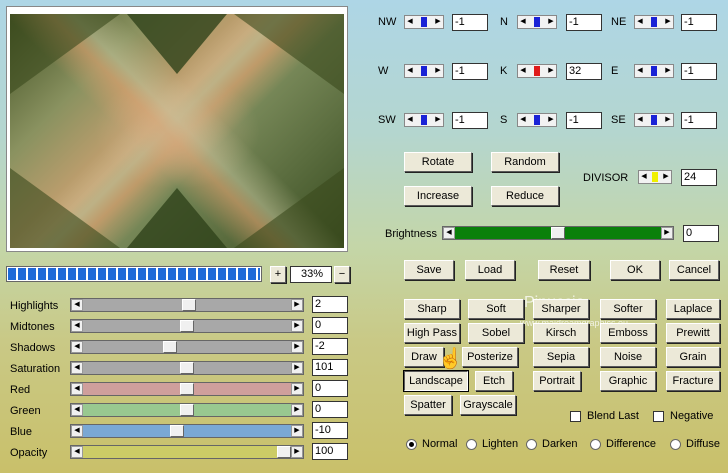  I want to click on save-button: Save, so click(429, 270).